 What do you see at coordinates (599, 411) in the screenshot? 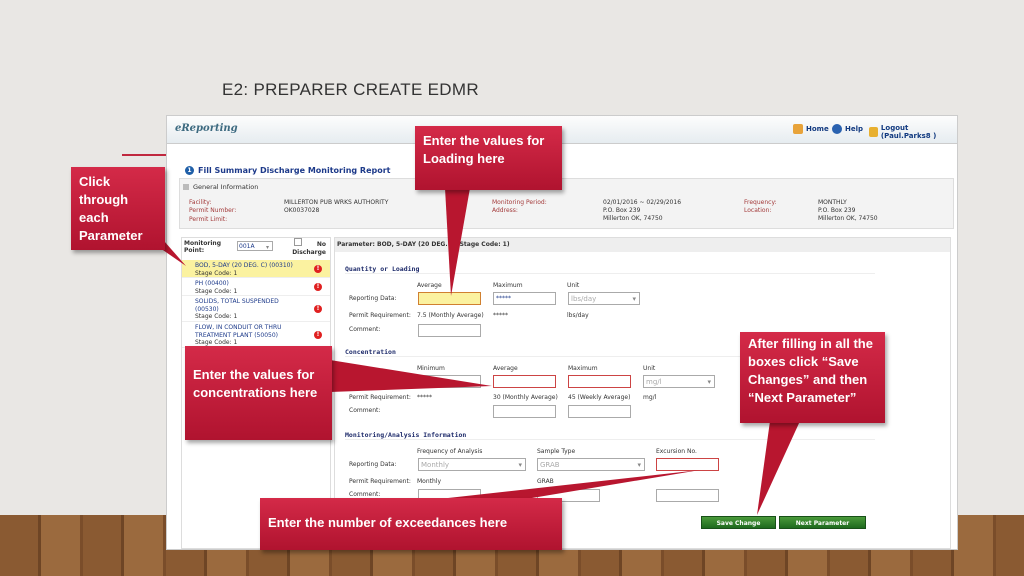
I see `conc-comment-max-input` at bounding box center [599, 411].